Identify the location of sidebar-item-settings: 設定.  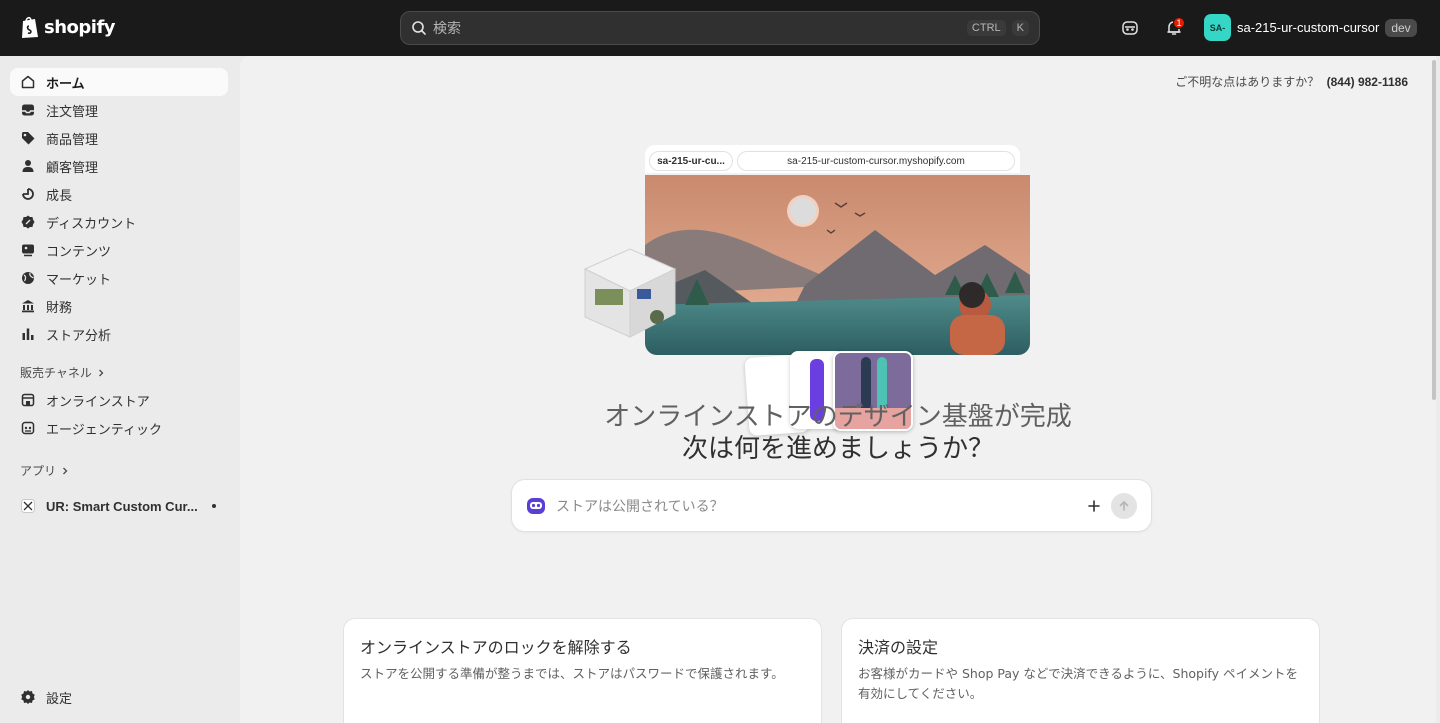
(119, 697).